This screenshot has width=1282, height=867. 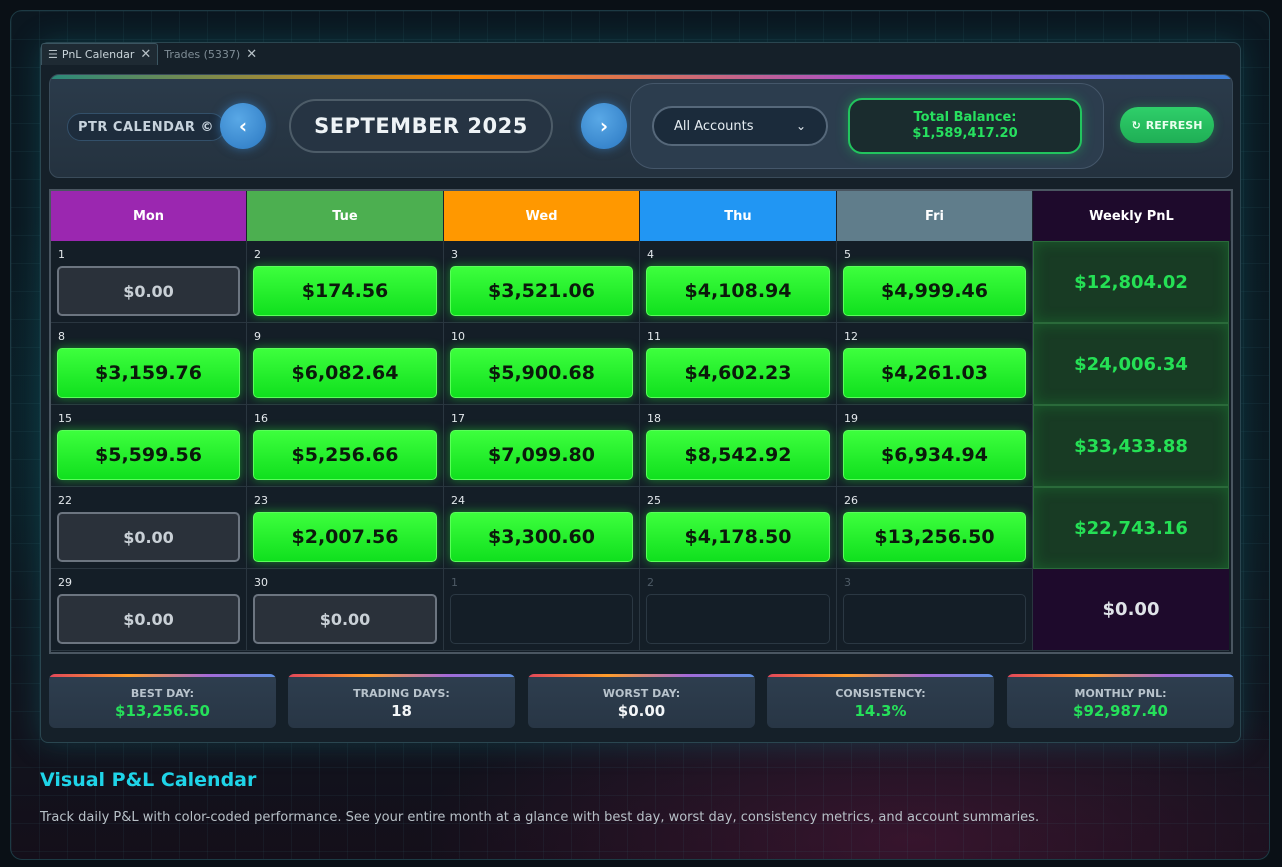 What do you see at coordinates (542, 282) in the screenshot?
I see `day-cell: 3 $3,521.06` at bounding box center [542, 282].